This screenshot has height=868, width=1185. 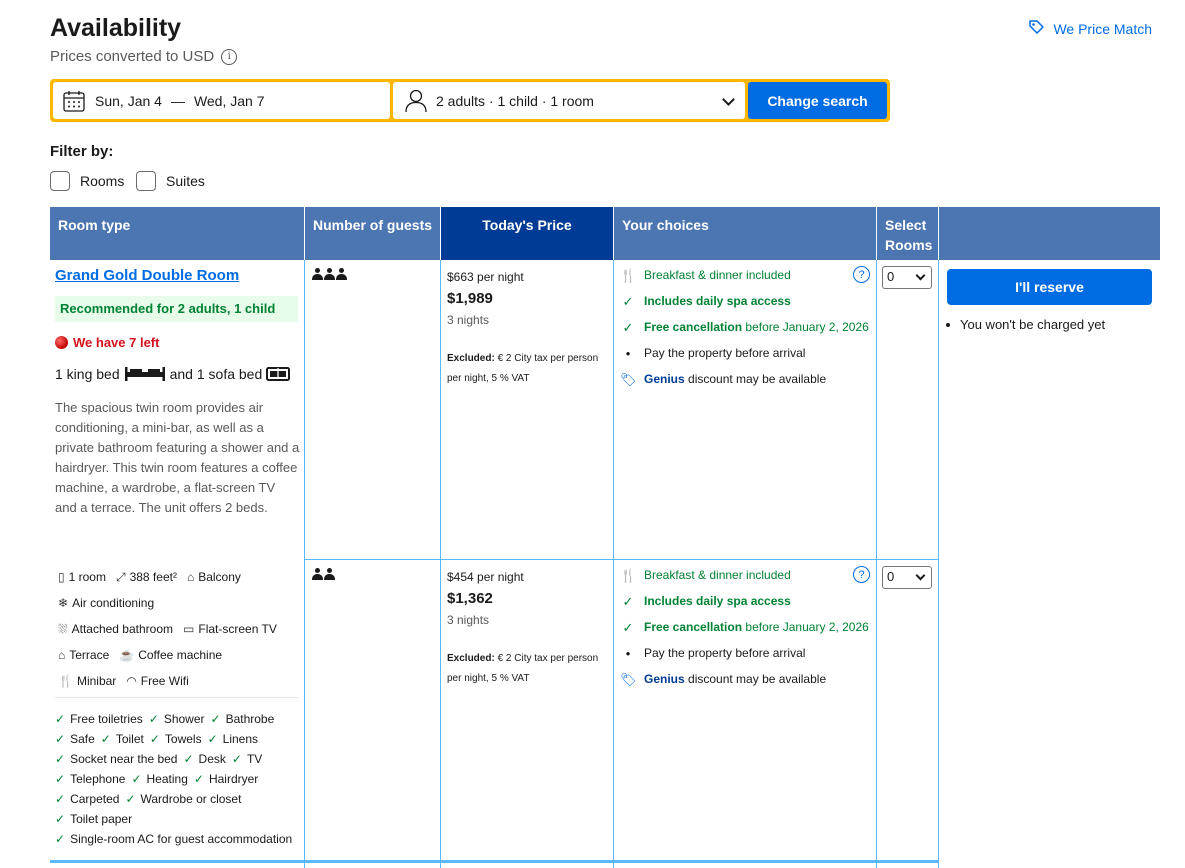 What do you see at coordinates (527, 233) in the screenshot?
I see `header-today-price: Today's Price` at bounding box center [527, 233].